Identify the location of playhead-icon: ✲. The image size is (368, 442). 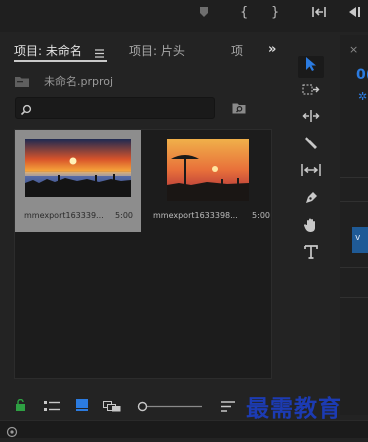
(363, 96).